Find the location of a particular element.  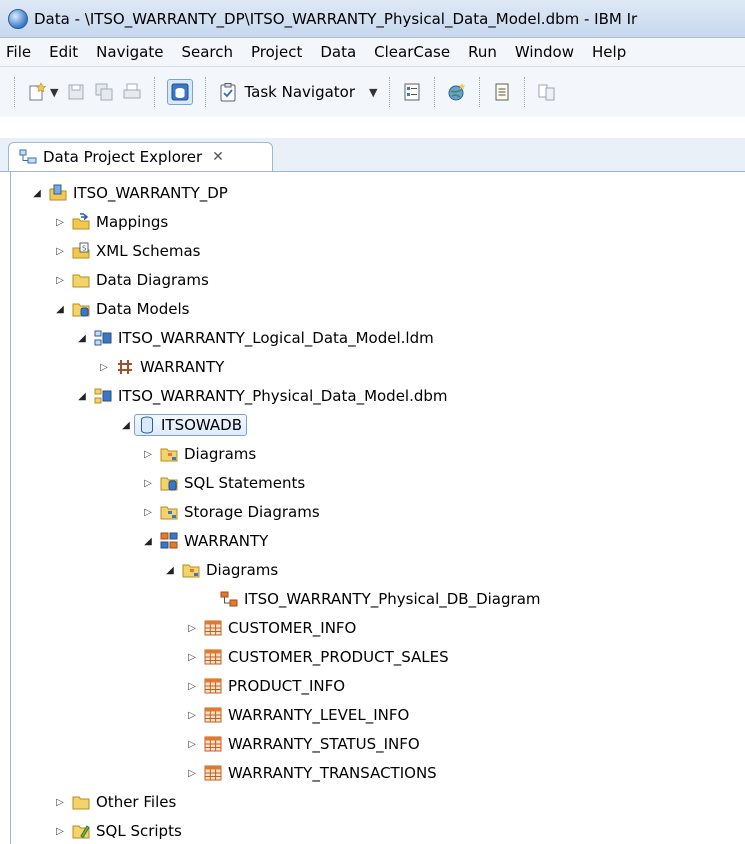

tree-item: ▷ SQL Scripts is located at coordinates (118, 831).